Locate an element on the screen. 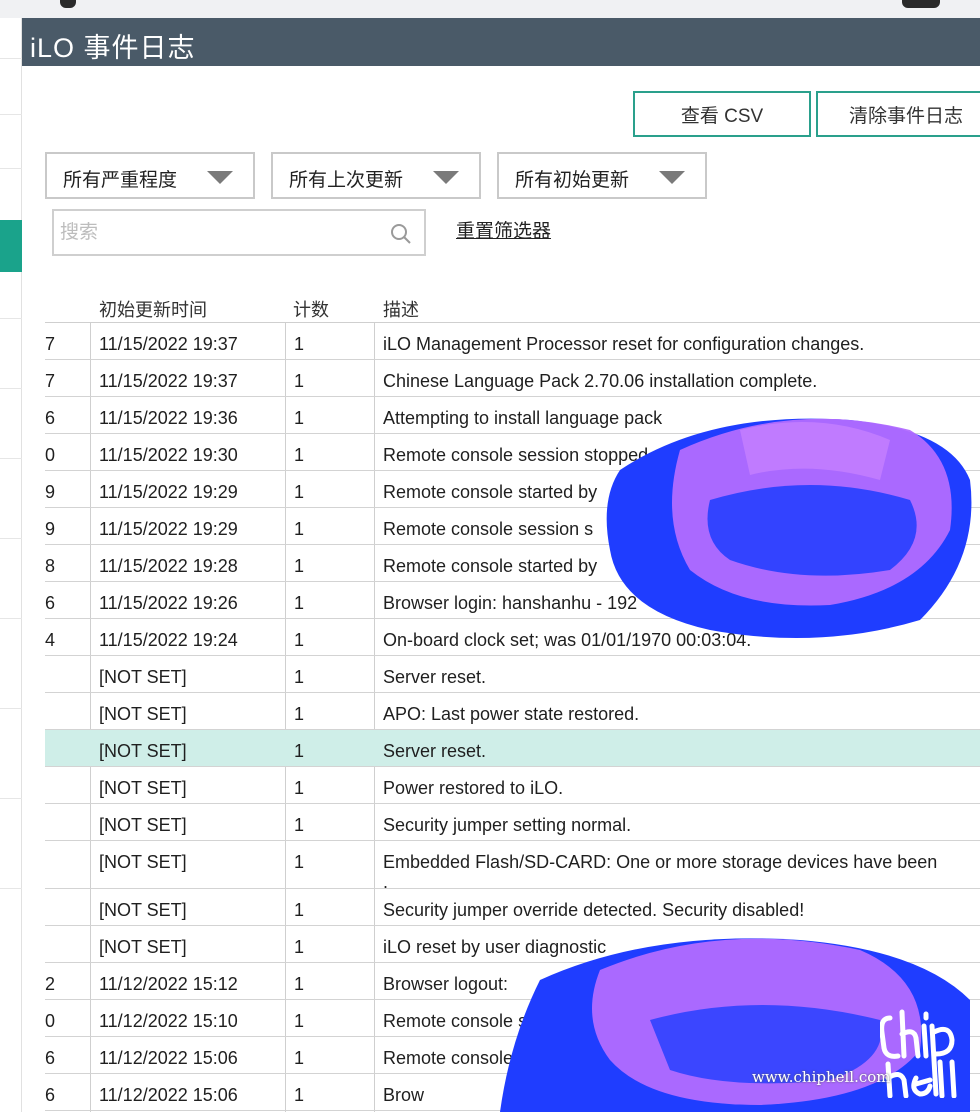  description-cell: Remote console session s is located at coordinates (488, 529).